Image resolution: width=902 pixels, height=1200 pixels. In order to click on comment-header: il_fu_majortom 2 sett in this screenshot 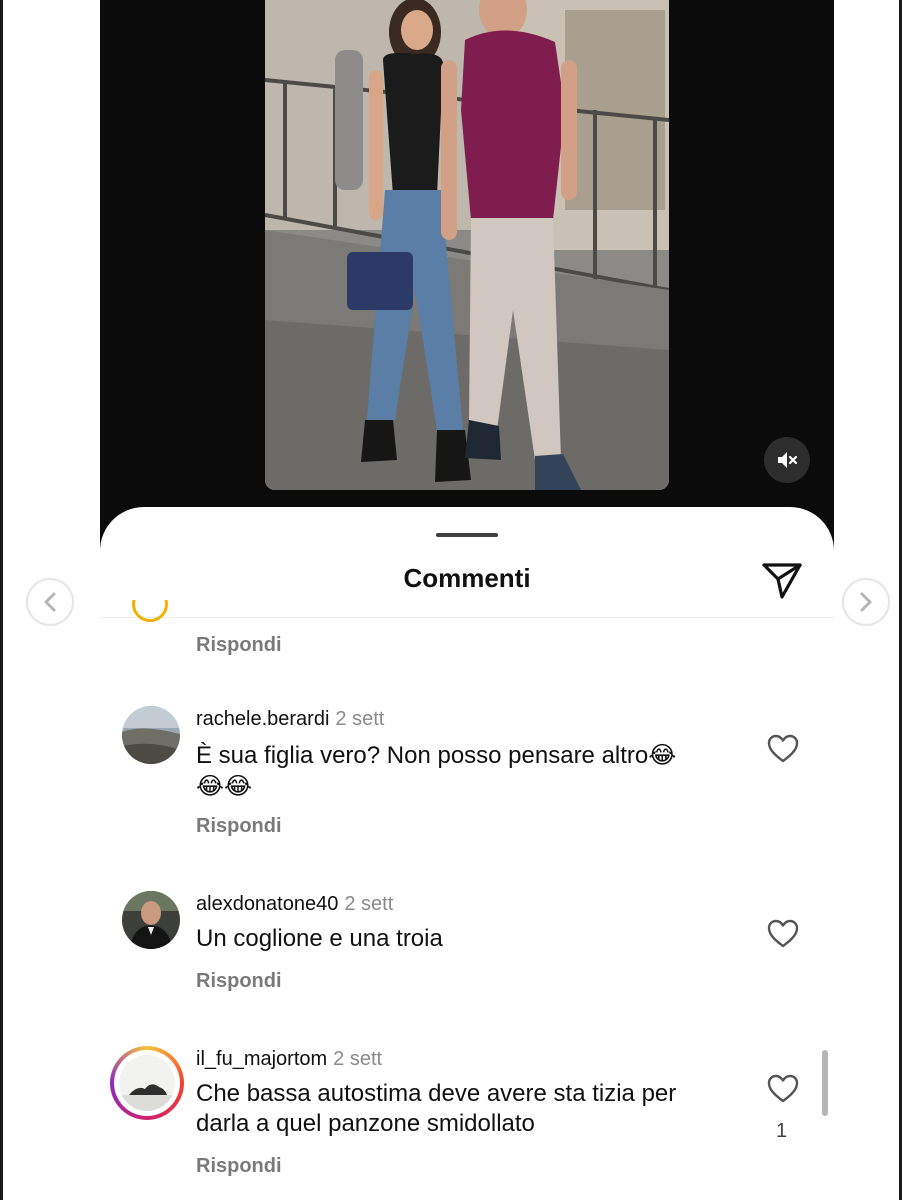, I will do `click(289, 1059)`.